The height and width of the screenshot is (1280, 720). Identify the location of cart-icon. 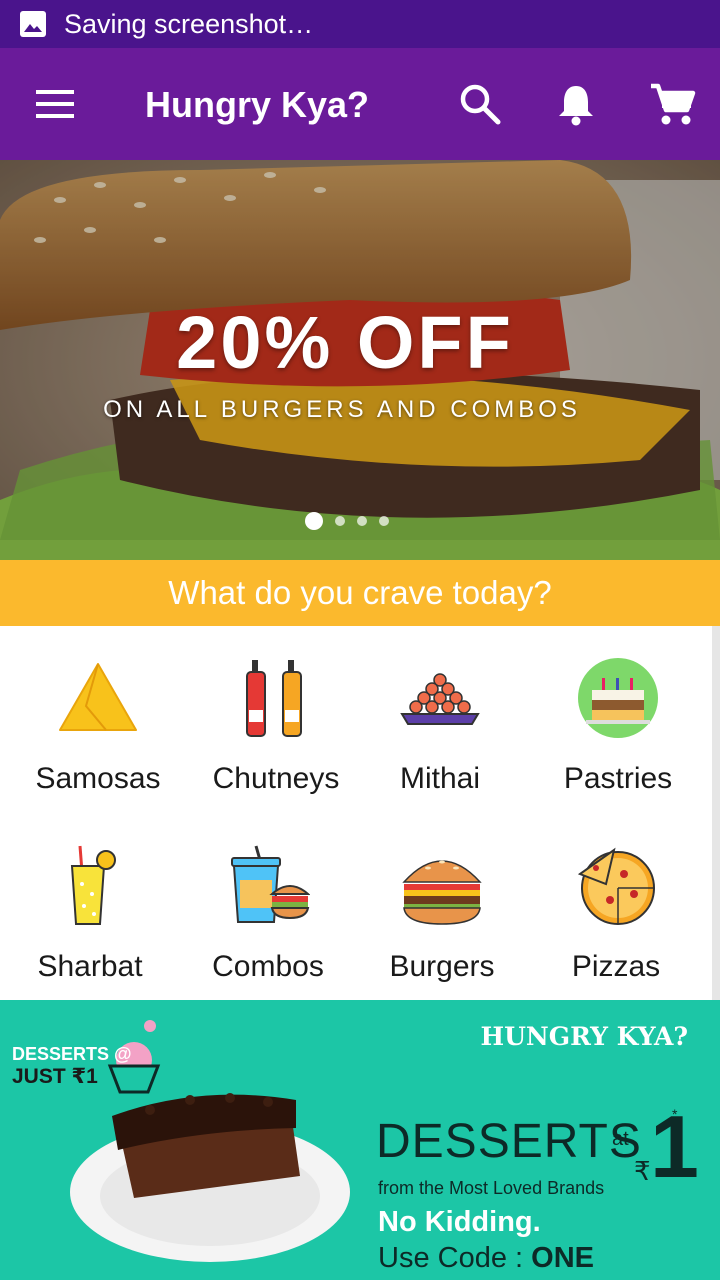
(672, 104).